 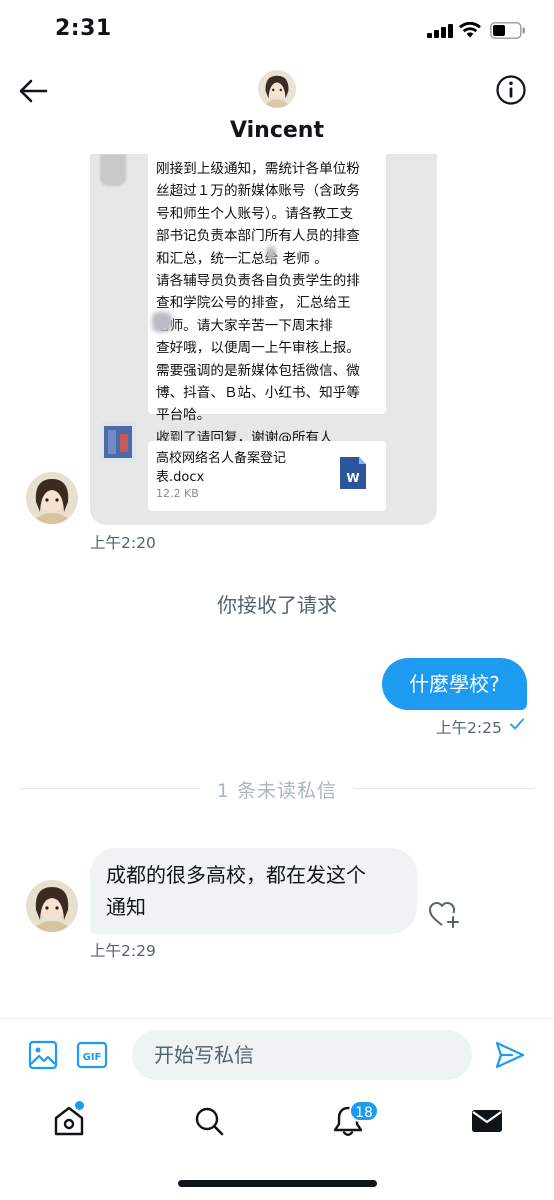 What do you see at coordinates (118, 442) in the screenshot?
I see `sender-avatar-thumb` at bounding box center [118, 442].